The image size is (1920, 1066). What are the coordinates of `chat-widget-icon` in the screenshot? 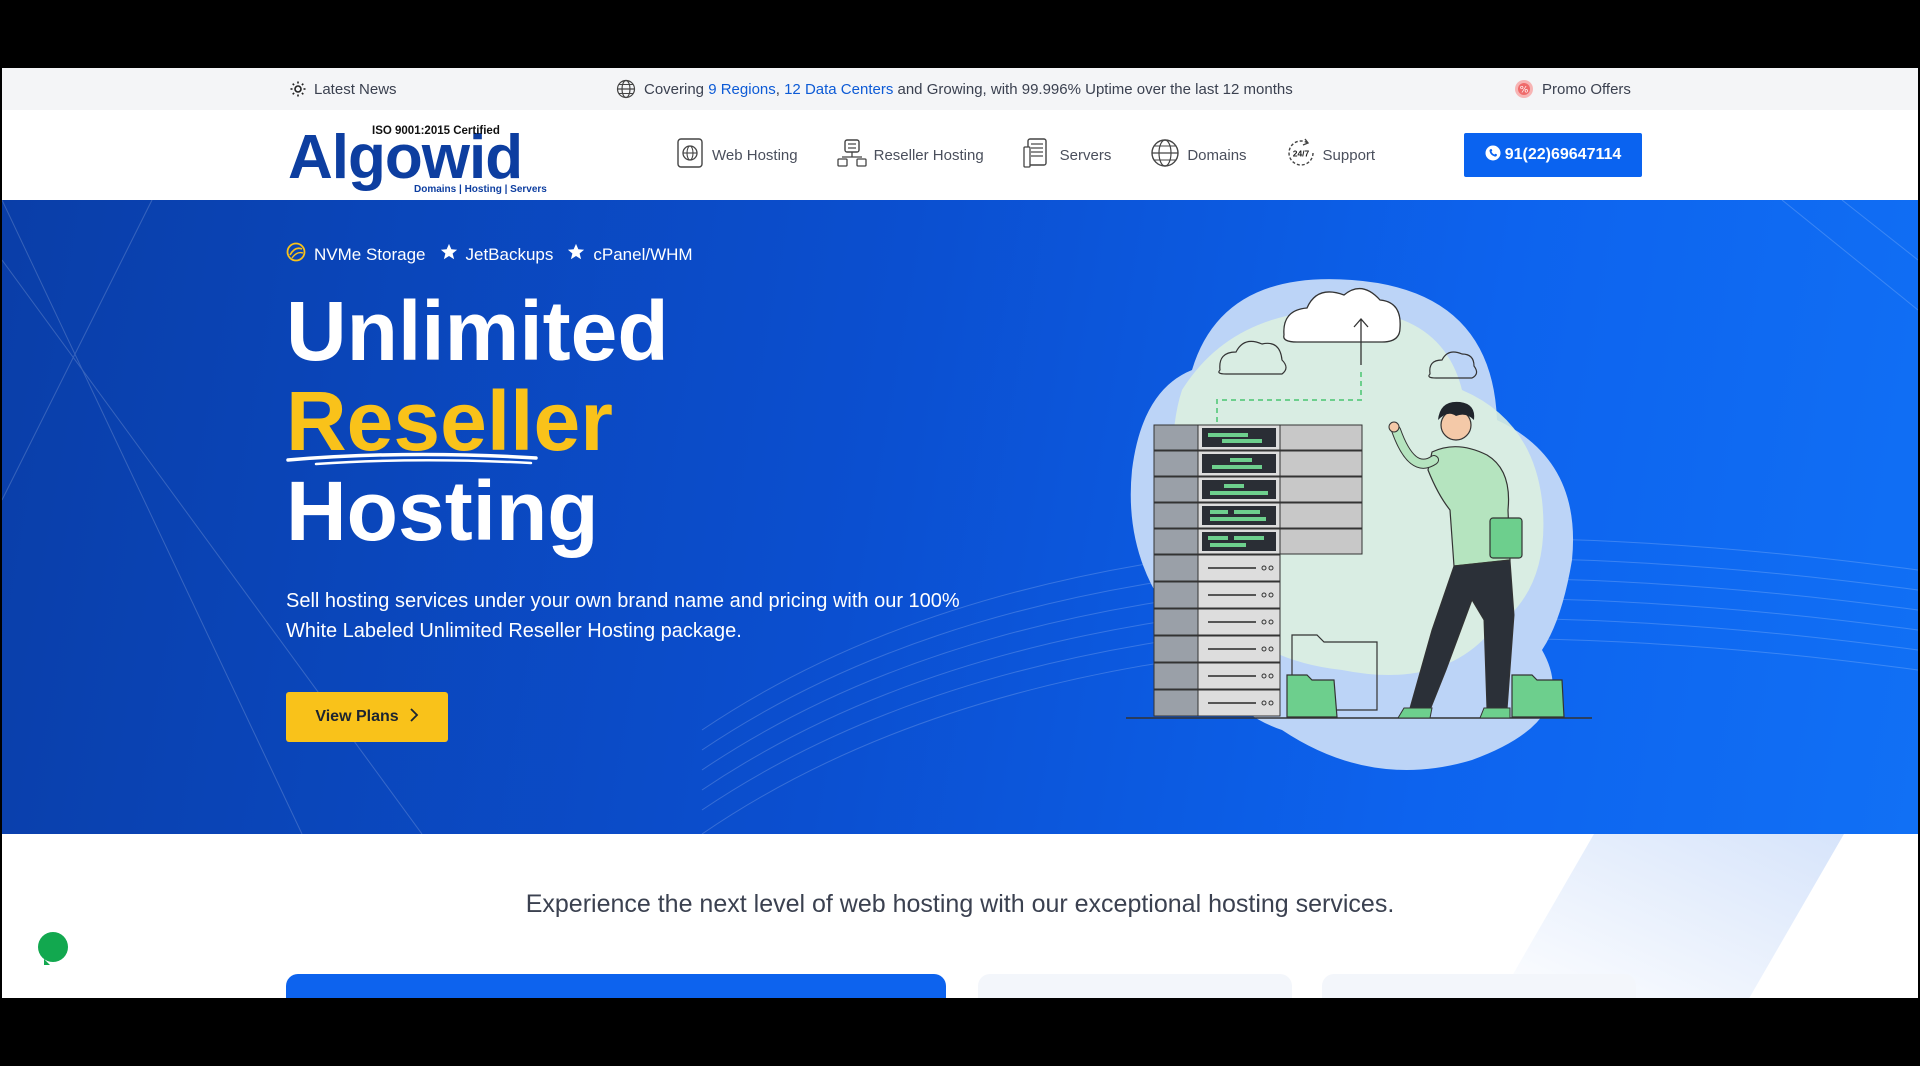 It's located at (53, 948).